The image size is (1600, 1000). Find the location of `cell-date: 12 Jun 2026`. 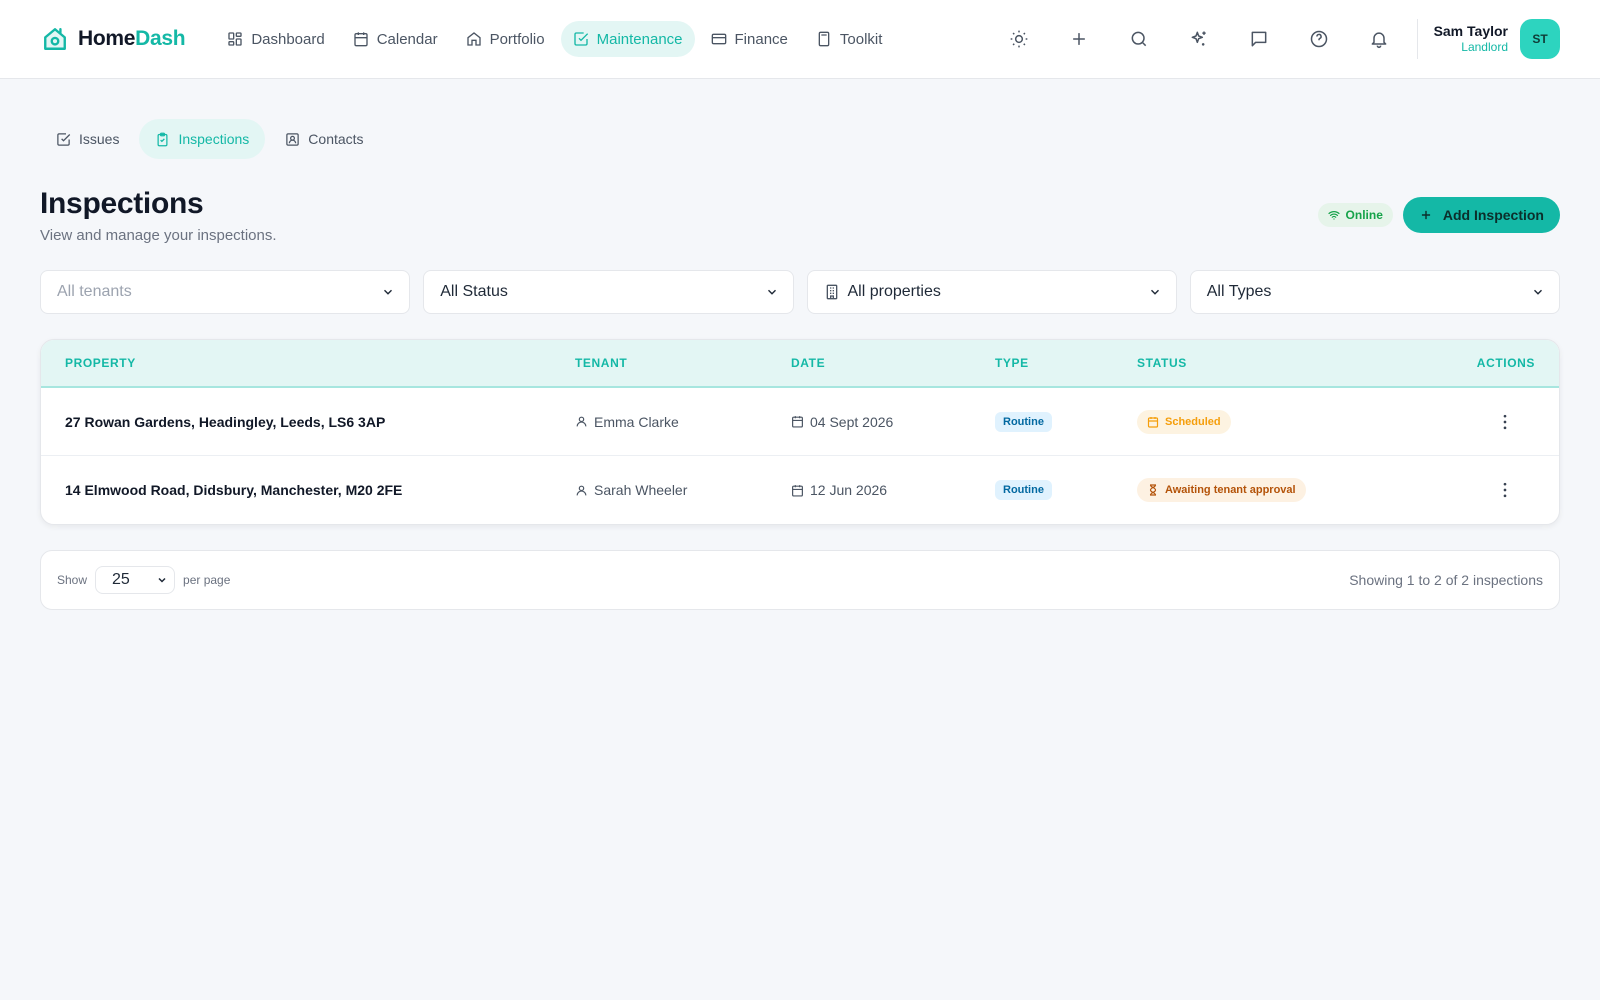

cell-date: 12 Jun 2026 is located at coordinates (893, 490).